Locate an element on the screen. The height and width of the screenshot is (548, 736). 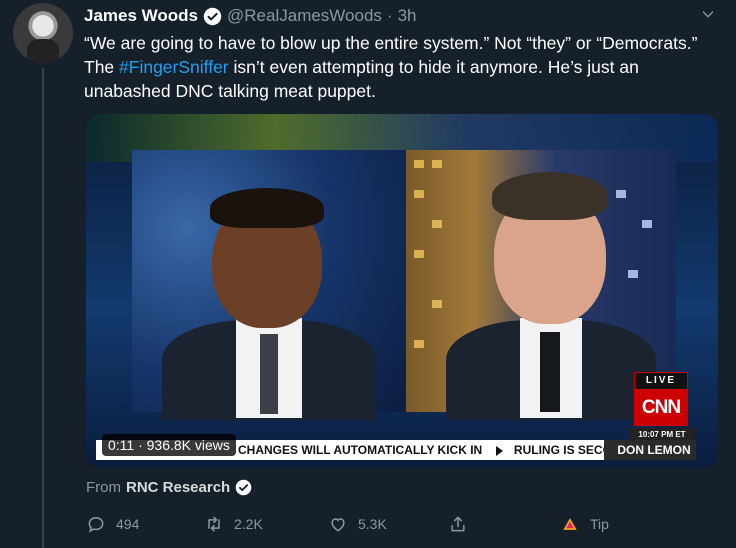
thread-line is located at coordinates (43, 308).